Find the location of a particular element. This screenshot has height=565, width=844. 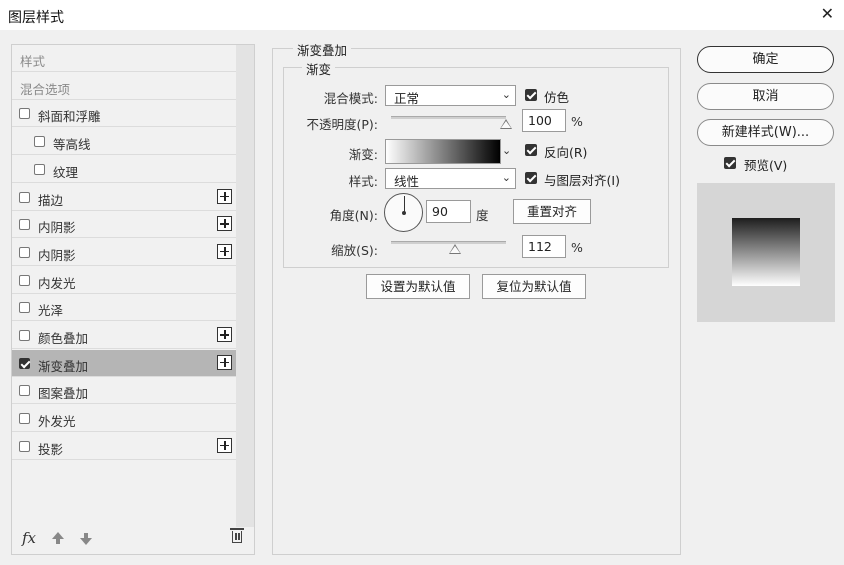

style-list-item: 斜面和浮雕 is located at coordinates (124, 114).